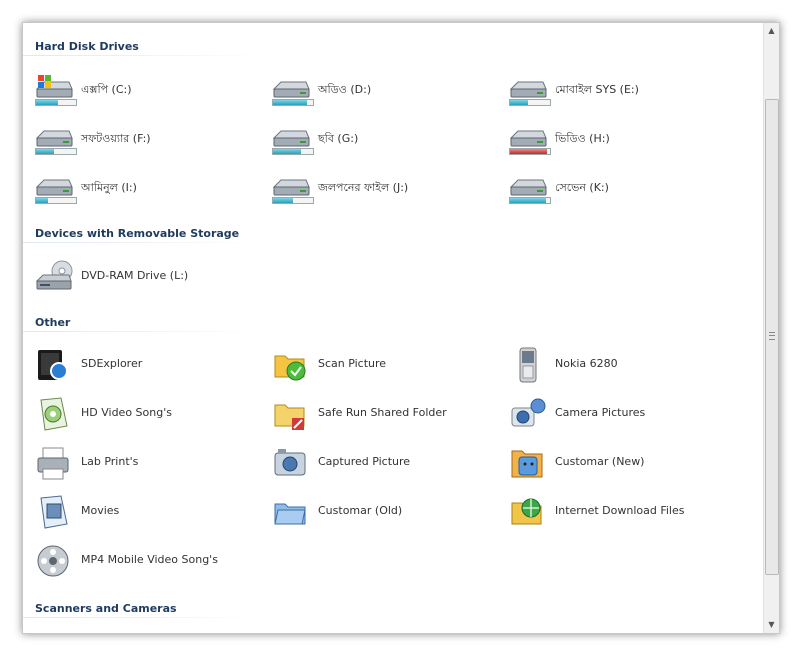  I want to click on camera-icon, so click(528, 412).